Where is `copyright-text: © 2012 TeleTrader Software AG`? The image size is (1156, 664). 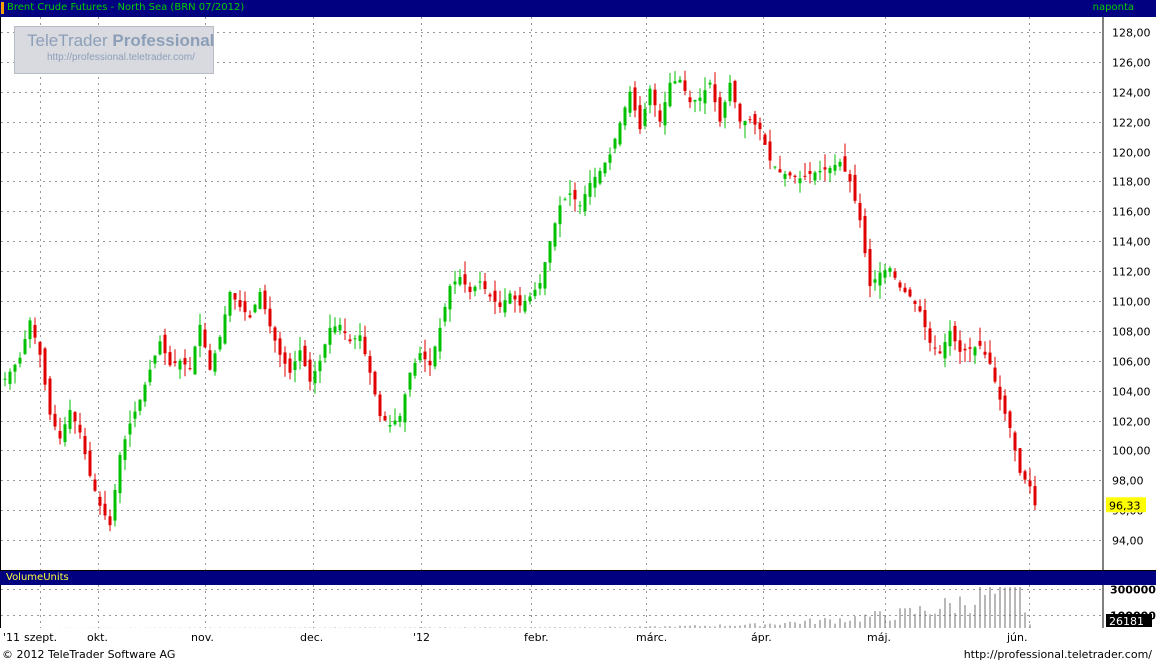 copyright-text: © 2012 TeleTrader Software AG is located at coordinates (89, 654).